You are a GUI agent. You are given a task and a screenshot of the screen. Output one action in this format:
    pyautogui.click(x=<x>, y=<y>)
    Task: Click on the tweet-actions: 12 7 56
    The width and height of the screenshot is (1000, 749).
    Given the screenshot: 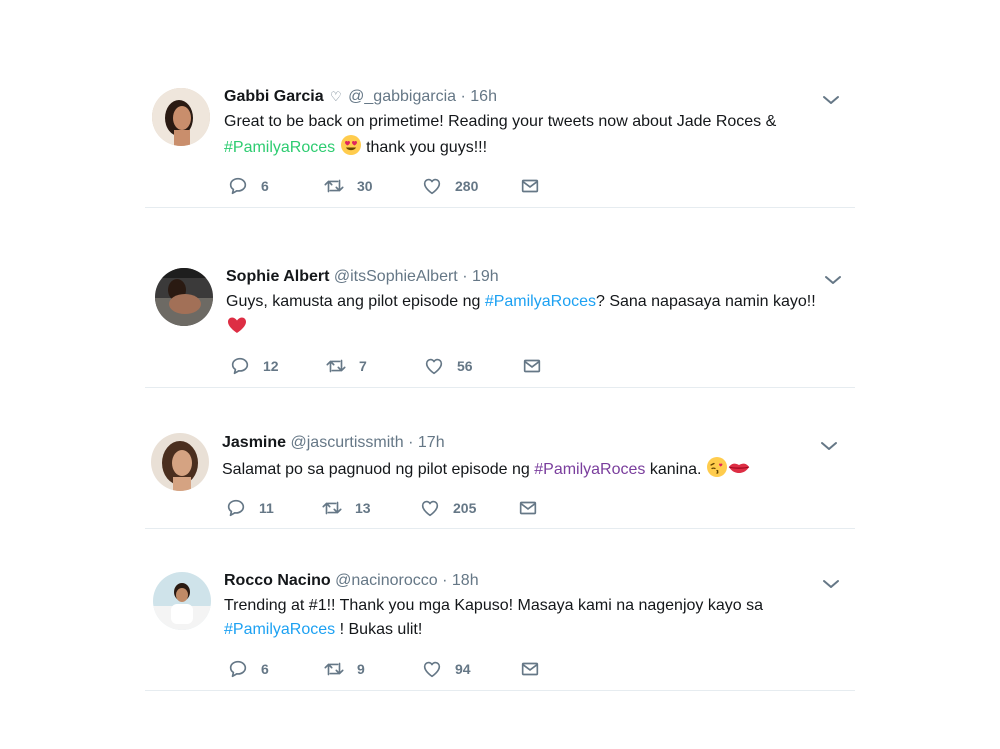 What is the action you would take?
    pyautogui.click(x=439, y=366)
    